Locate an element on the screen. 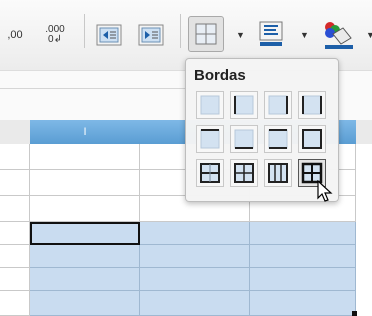  border-option-top-border is located at coordinates (210, 139).